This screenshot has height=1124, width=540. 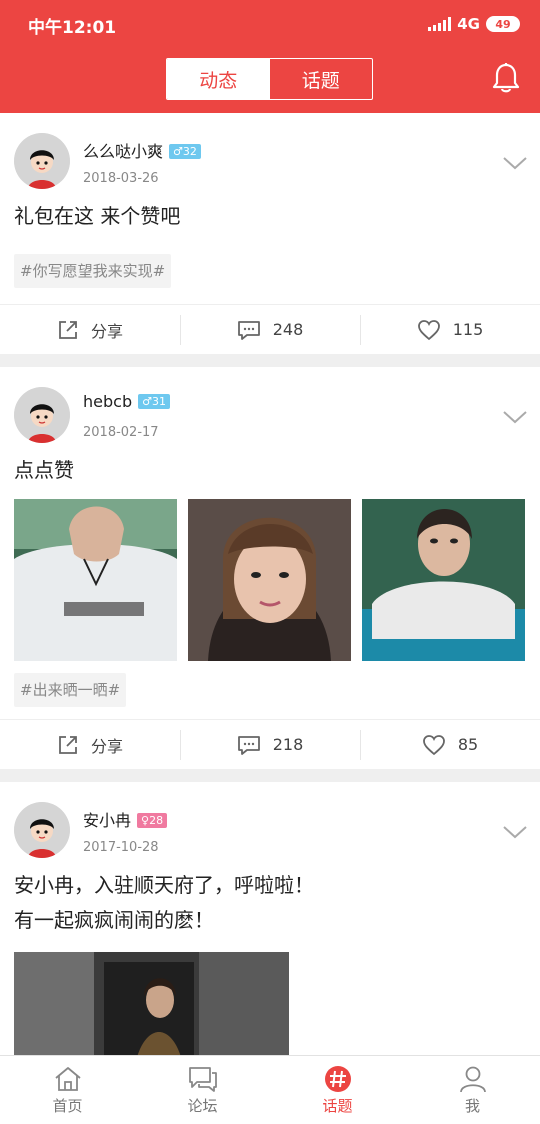 I want to click on nav-forum: 论坛, so click(x=202, y=1090).